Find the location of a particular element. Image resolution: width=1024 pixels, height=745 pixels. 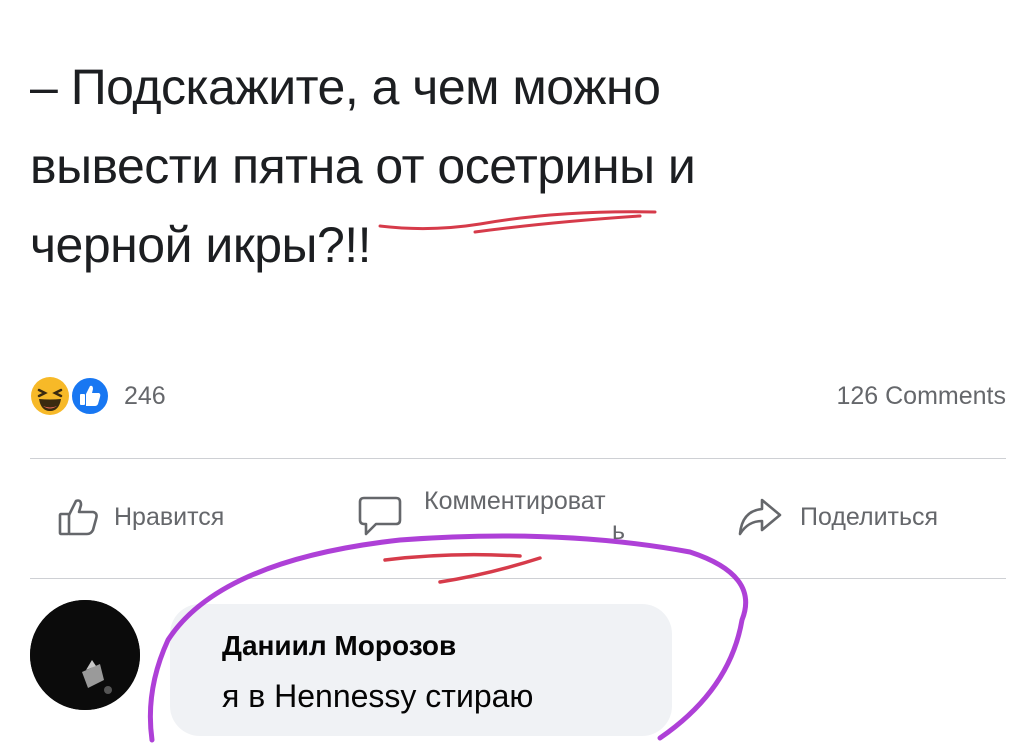

comment-icon is located at coordinates (380, 516).